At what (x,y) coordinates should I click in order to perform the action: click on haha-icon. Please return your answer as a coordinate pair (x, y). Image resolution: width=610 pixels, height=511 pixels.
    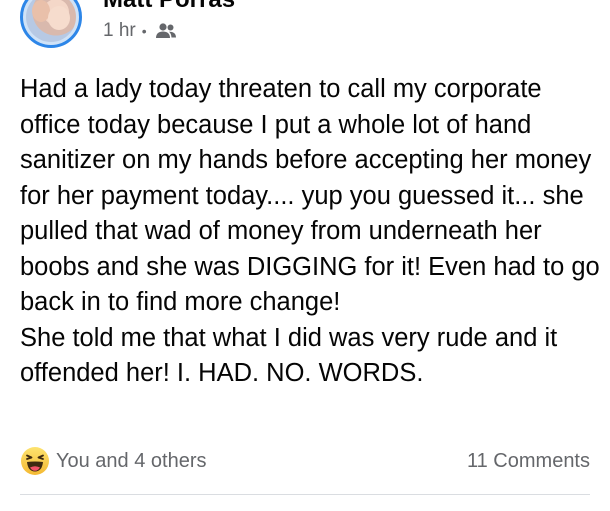
    Looking at the image, I should click on (35, 461).